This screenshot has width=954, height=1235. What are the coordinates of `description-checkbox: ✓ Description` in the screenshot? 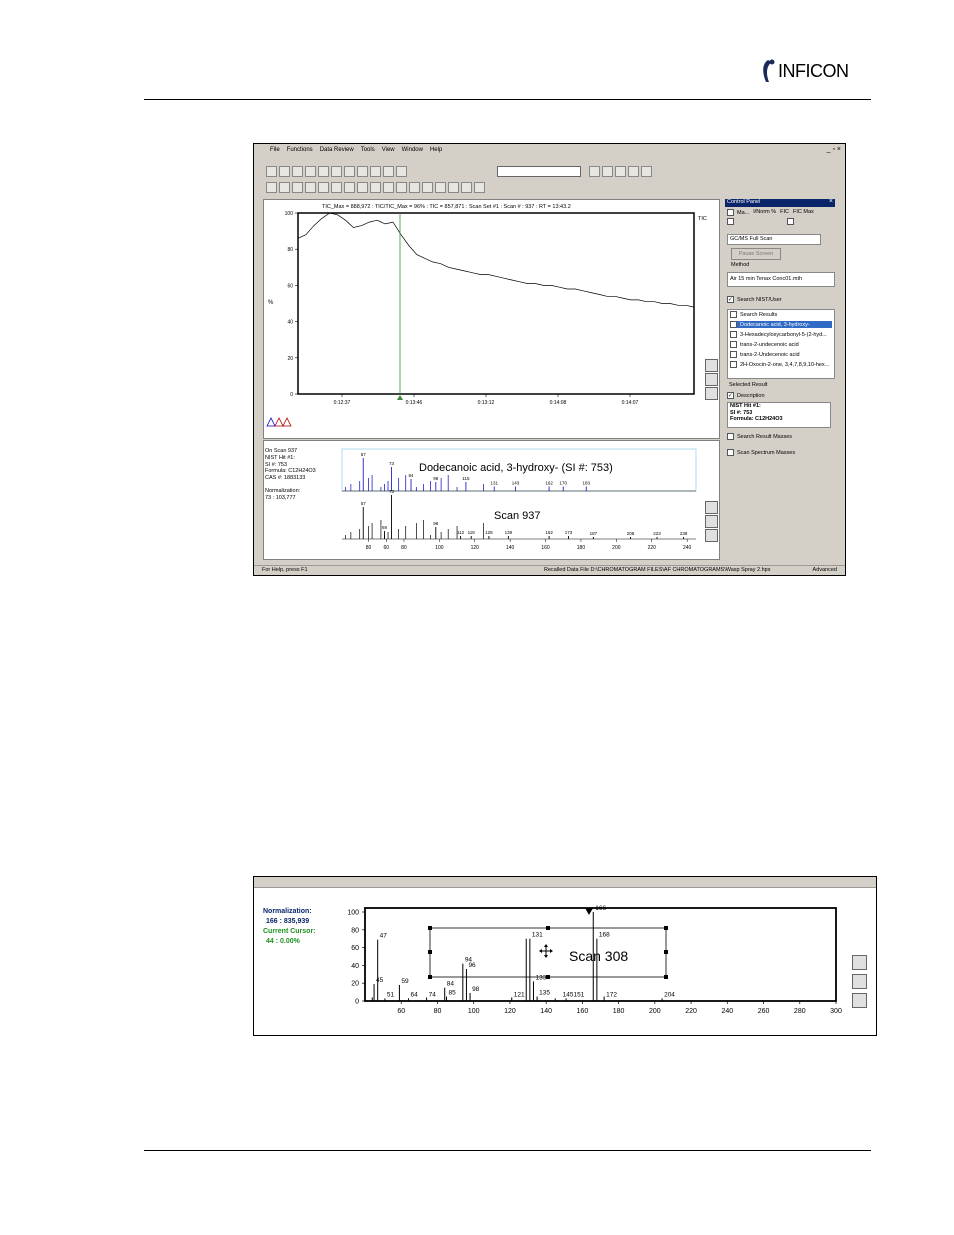 It's located at (780, 395).